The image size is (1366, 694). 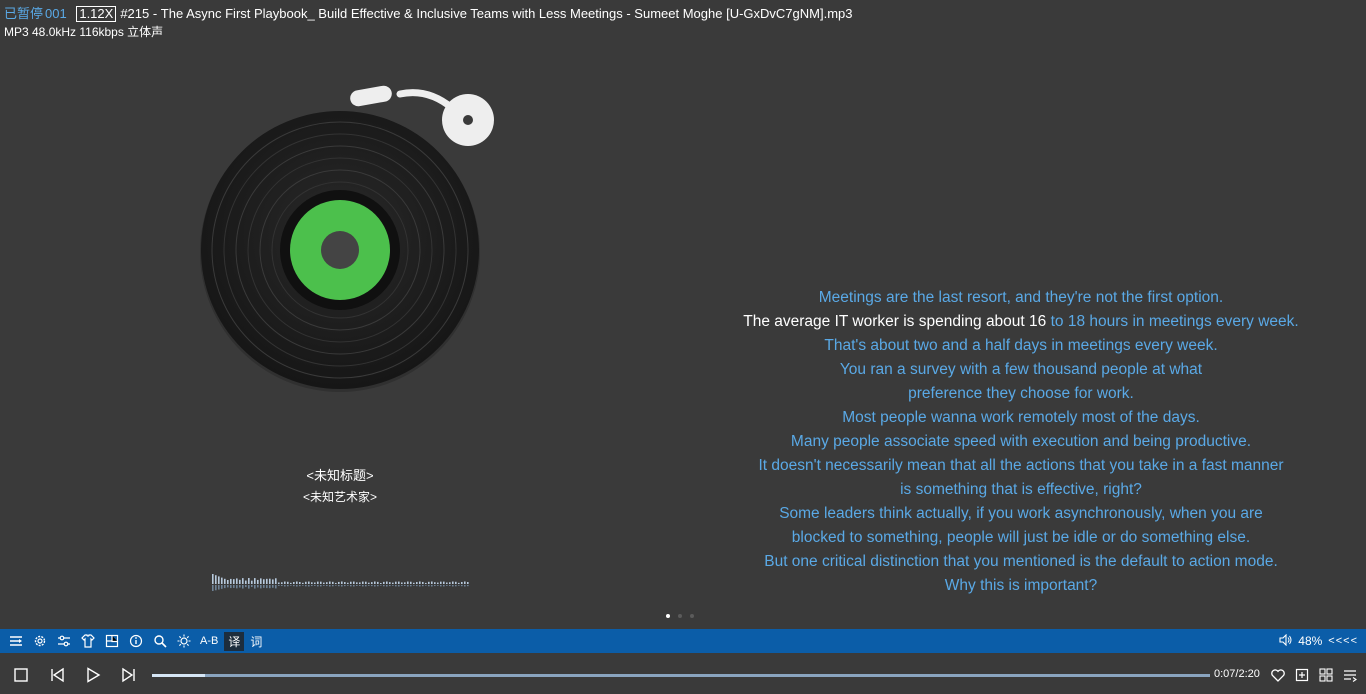 What do you see at coordinates (129, 675) in the screenshot?
I see `next-icon` at bounding box center [129, 675].